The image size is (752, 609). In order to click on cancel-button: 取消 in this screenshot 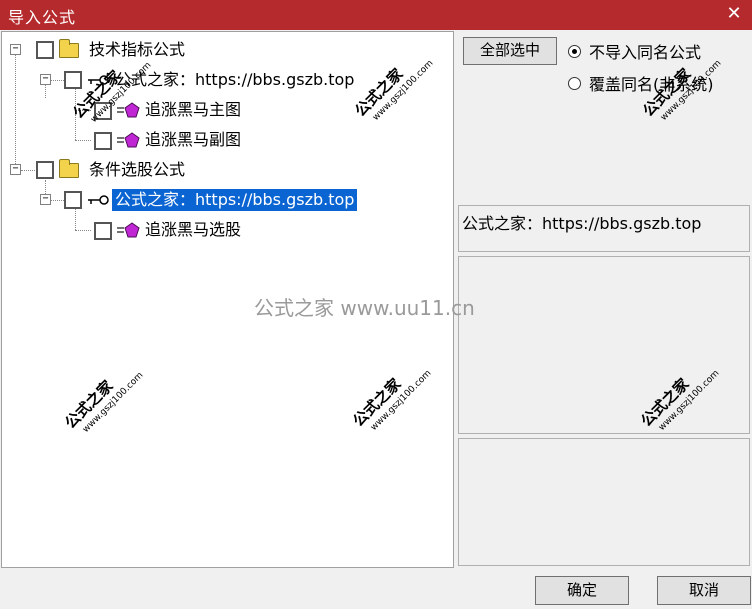, I will do `click(704, 590)`.